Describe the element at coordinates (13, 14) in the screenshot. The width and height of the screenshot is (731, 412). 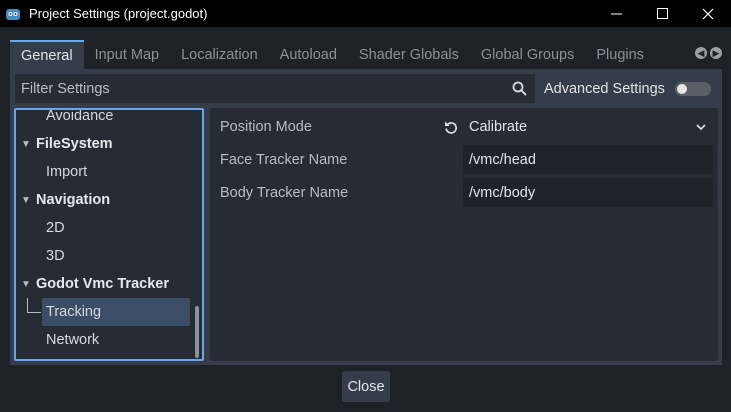
I see `godot-logo-icon` at that location.